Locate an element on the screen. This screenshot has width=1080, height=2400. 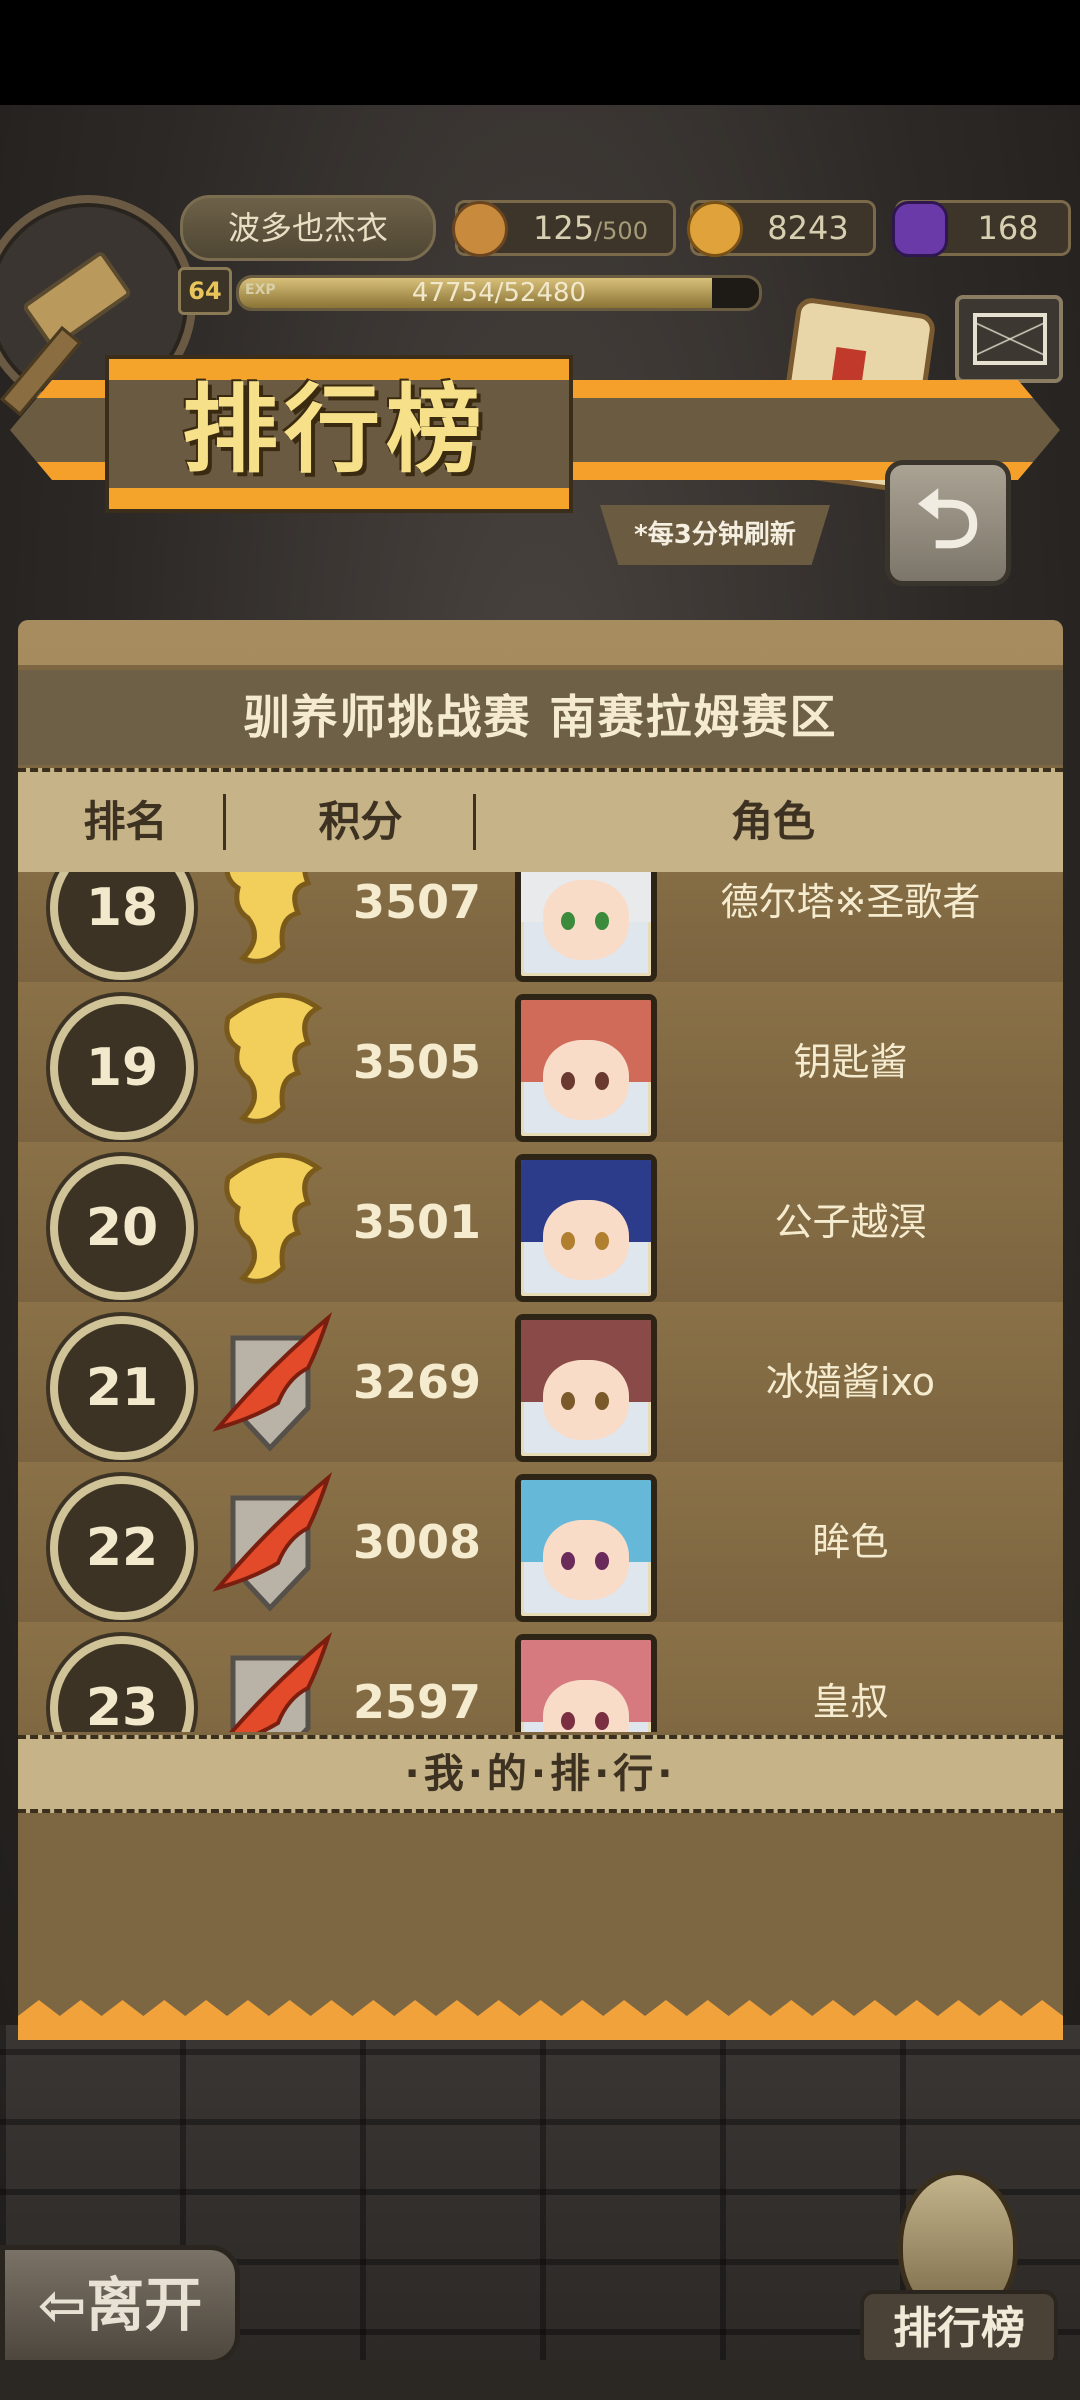
gem-icon is located at coordinates (920, 229).